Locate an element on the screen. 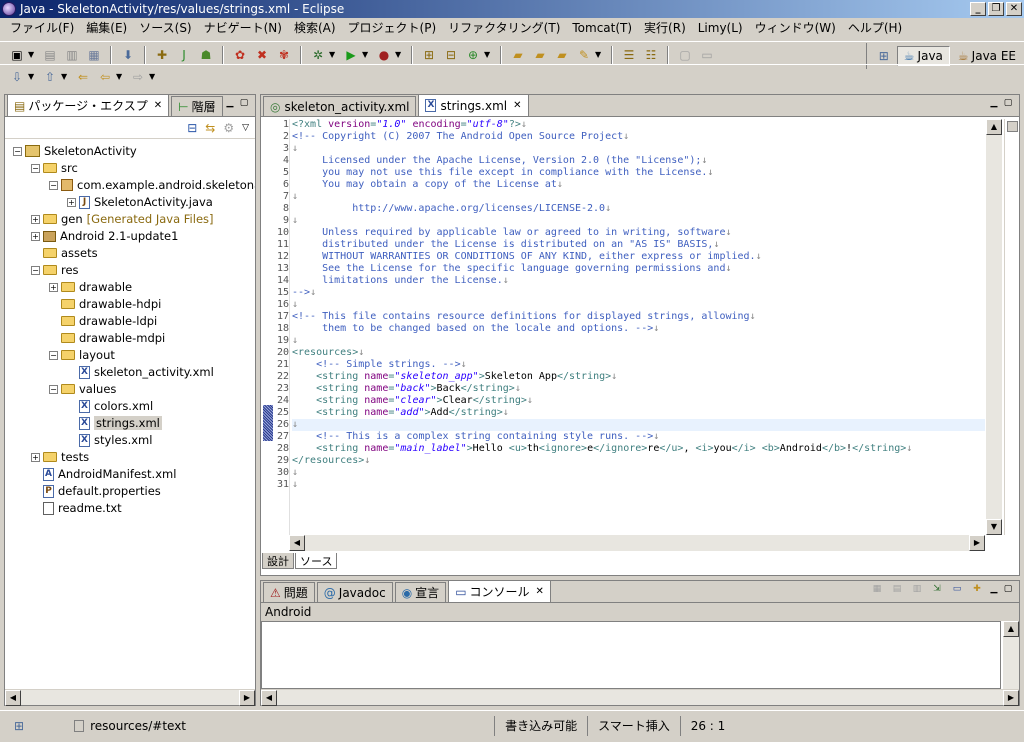 This screenshot has height=742, width=1024. menu-edit: 編集(E) is located at coordinates (106, 27).